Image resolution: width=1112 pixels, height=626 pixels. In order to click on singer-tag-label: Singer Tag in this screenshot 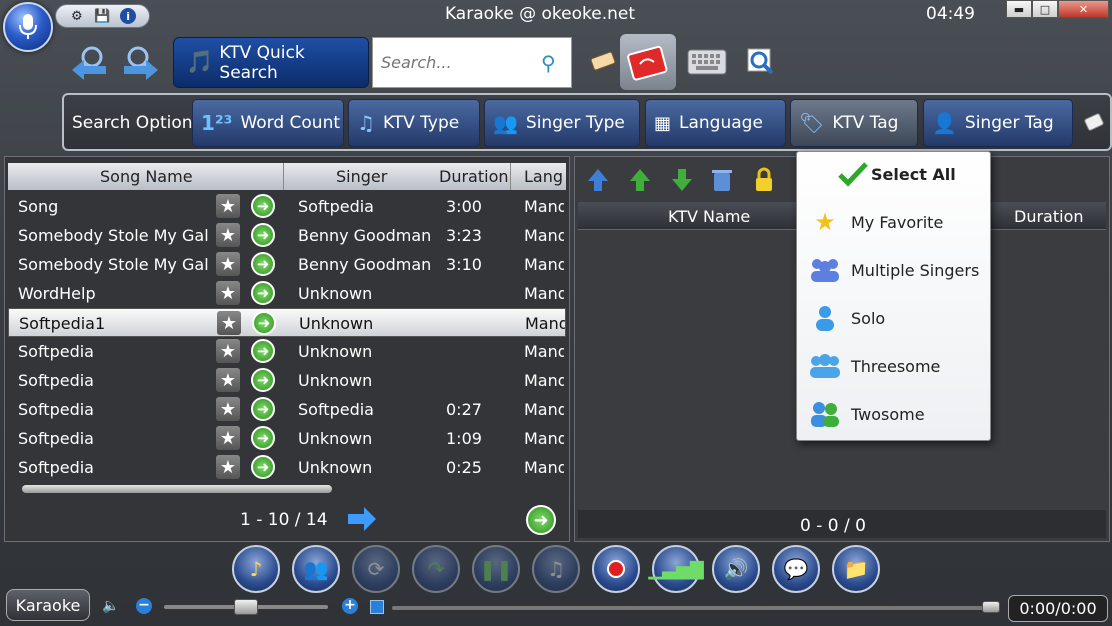, I will do `click(1009, 123)`.